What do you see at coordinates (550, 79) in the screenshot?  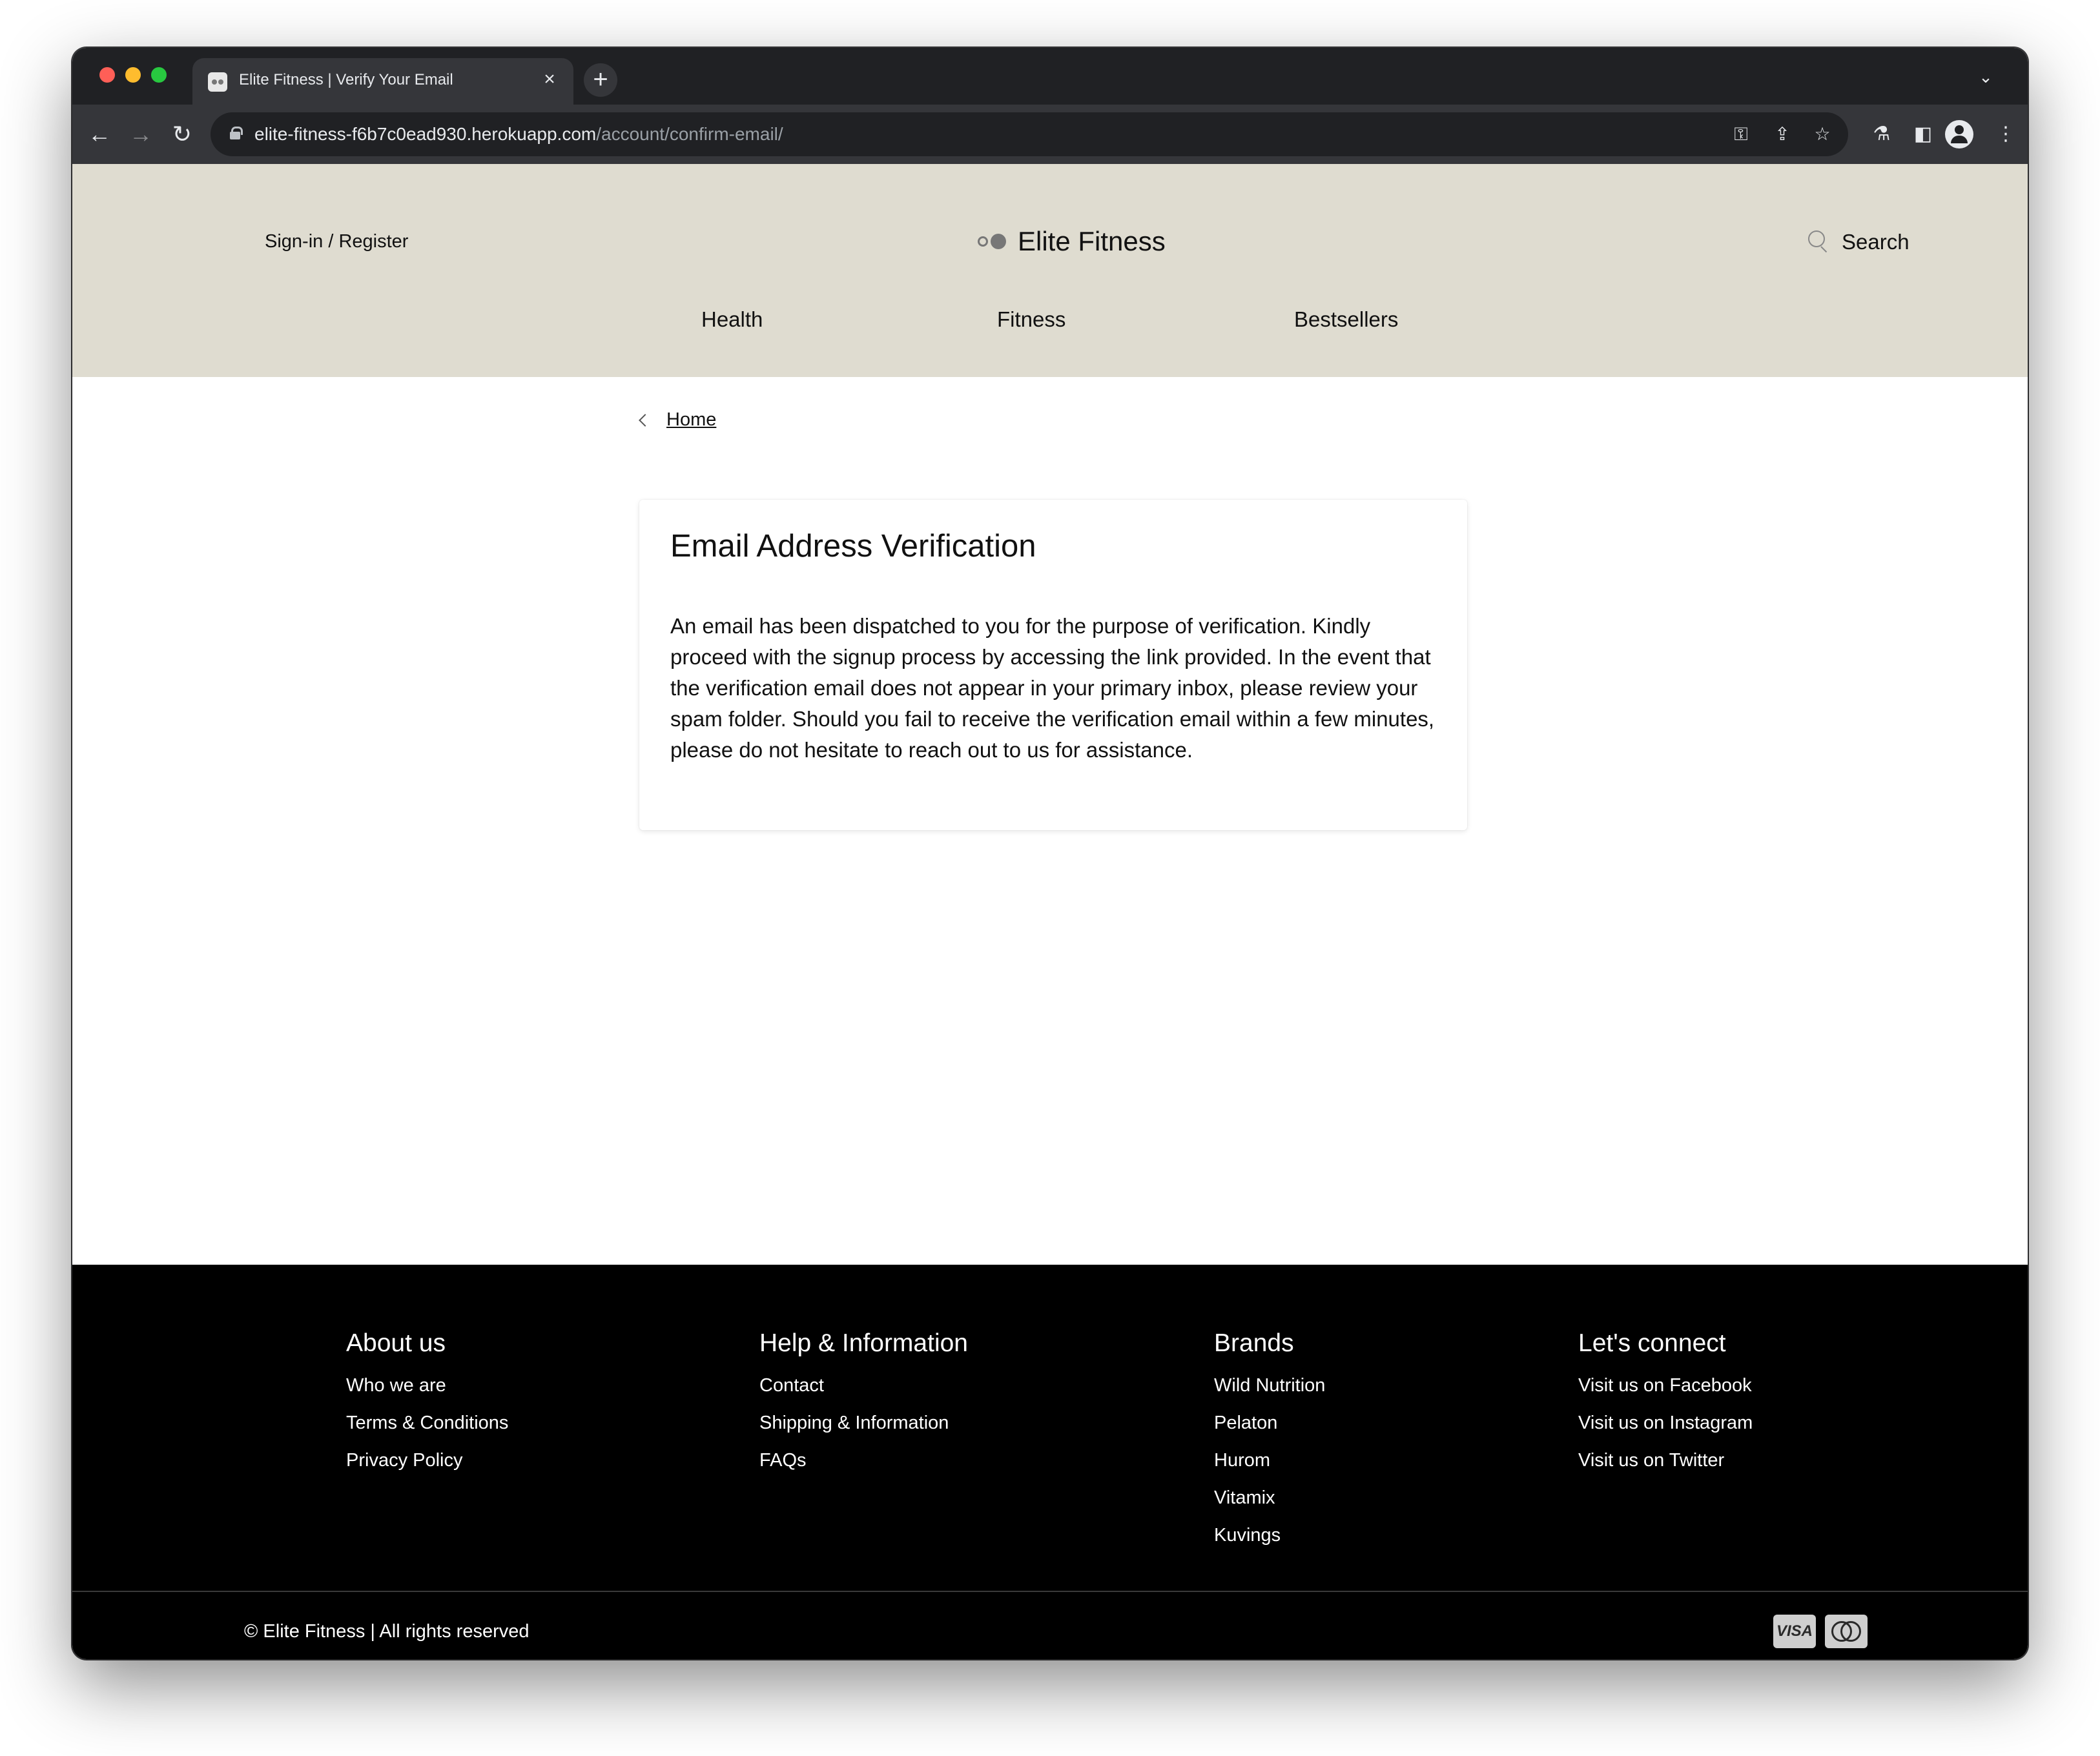 I see `tab-close-icon: ×` at bounding box center [550, 79].